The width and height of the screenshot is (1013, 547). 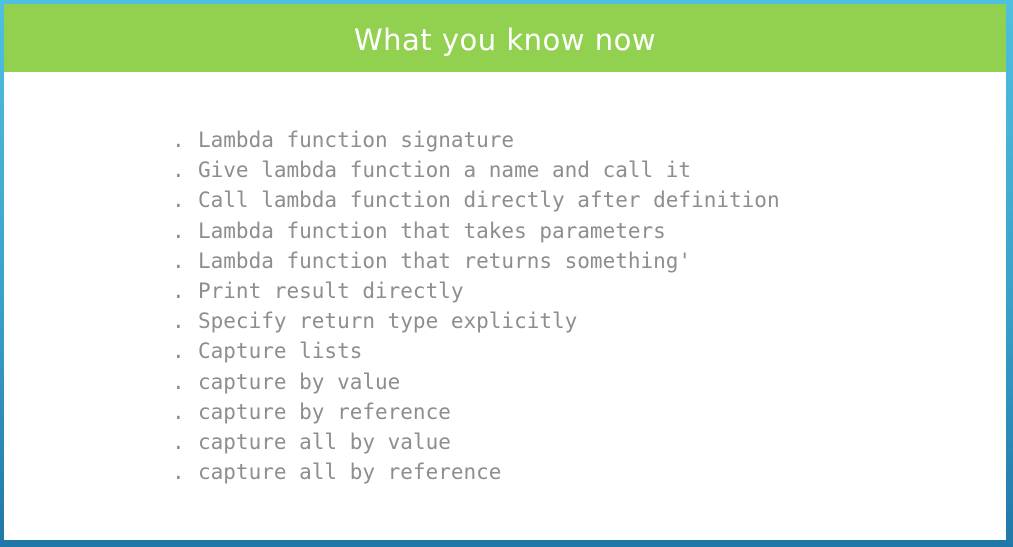 What do you see at coordinates (388, 321) in the screenshot?
I see `list-item-text: Specify return type explicitly` at bounding box center [388, 321].